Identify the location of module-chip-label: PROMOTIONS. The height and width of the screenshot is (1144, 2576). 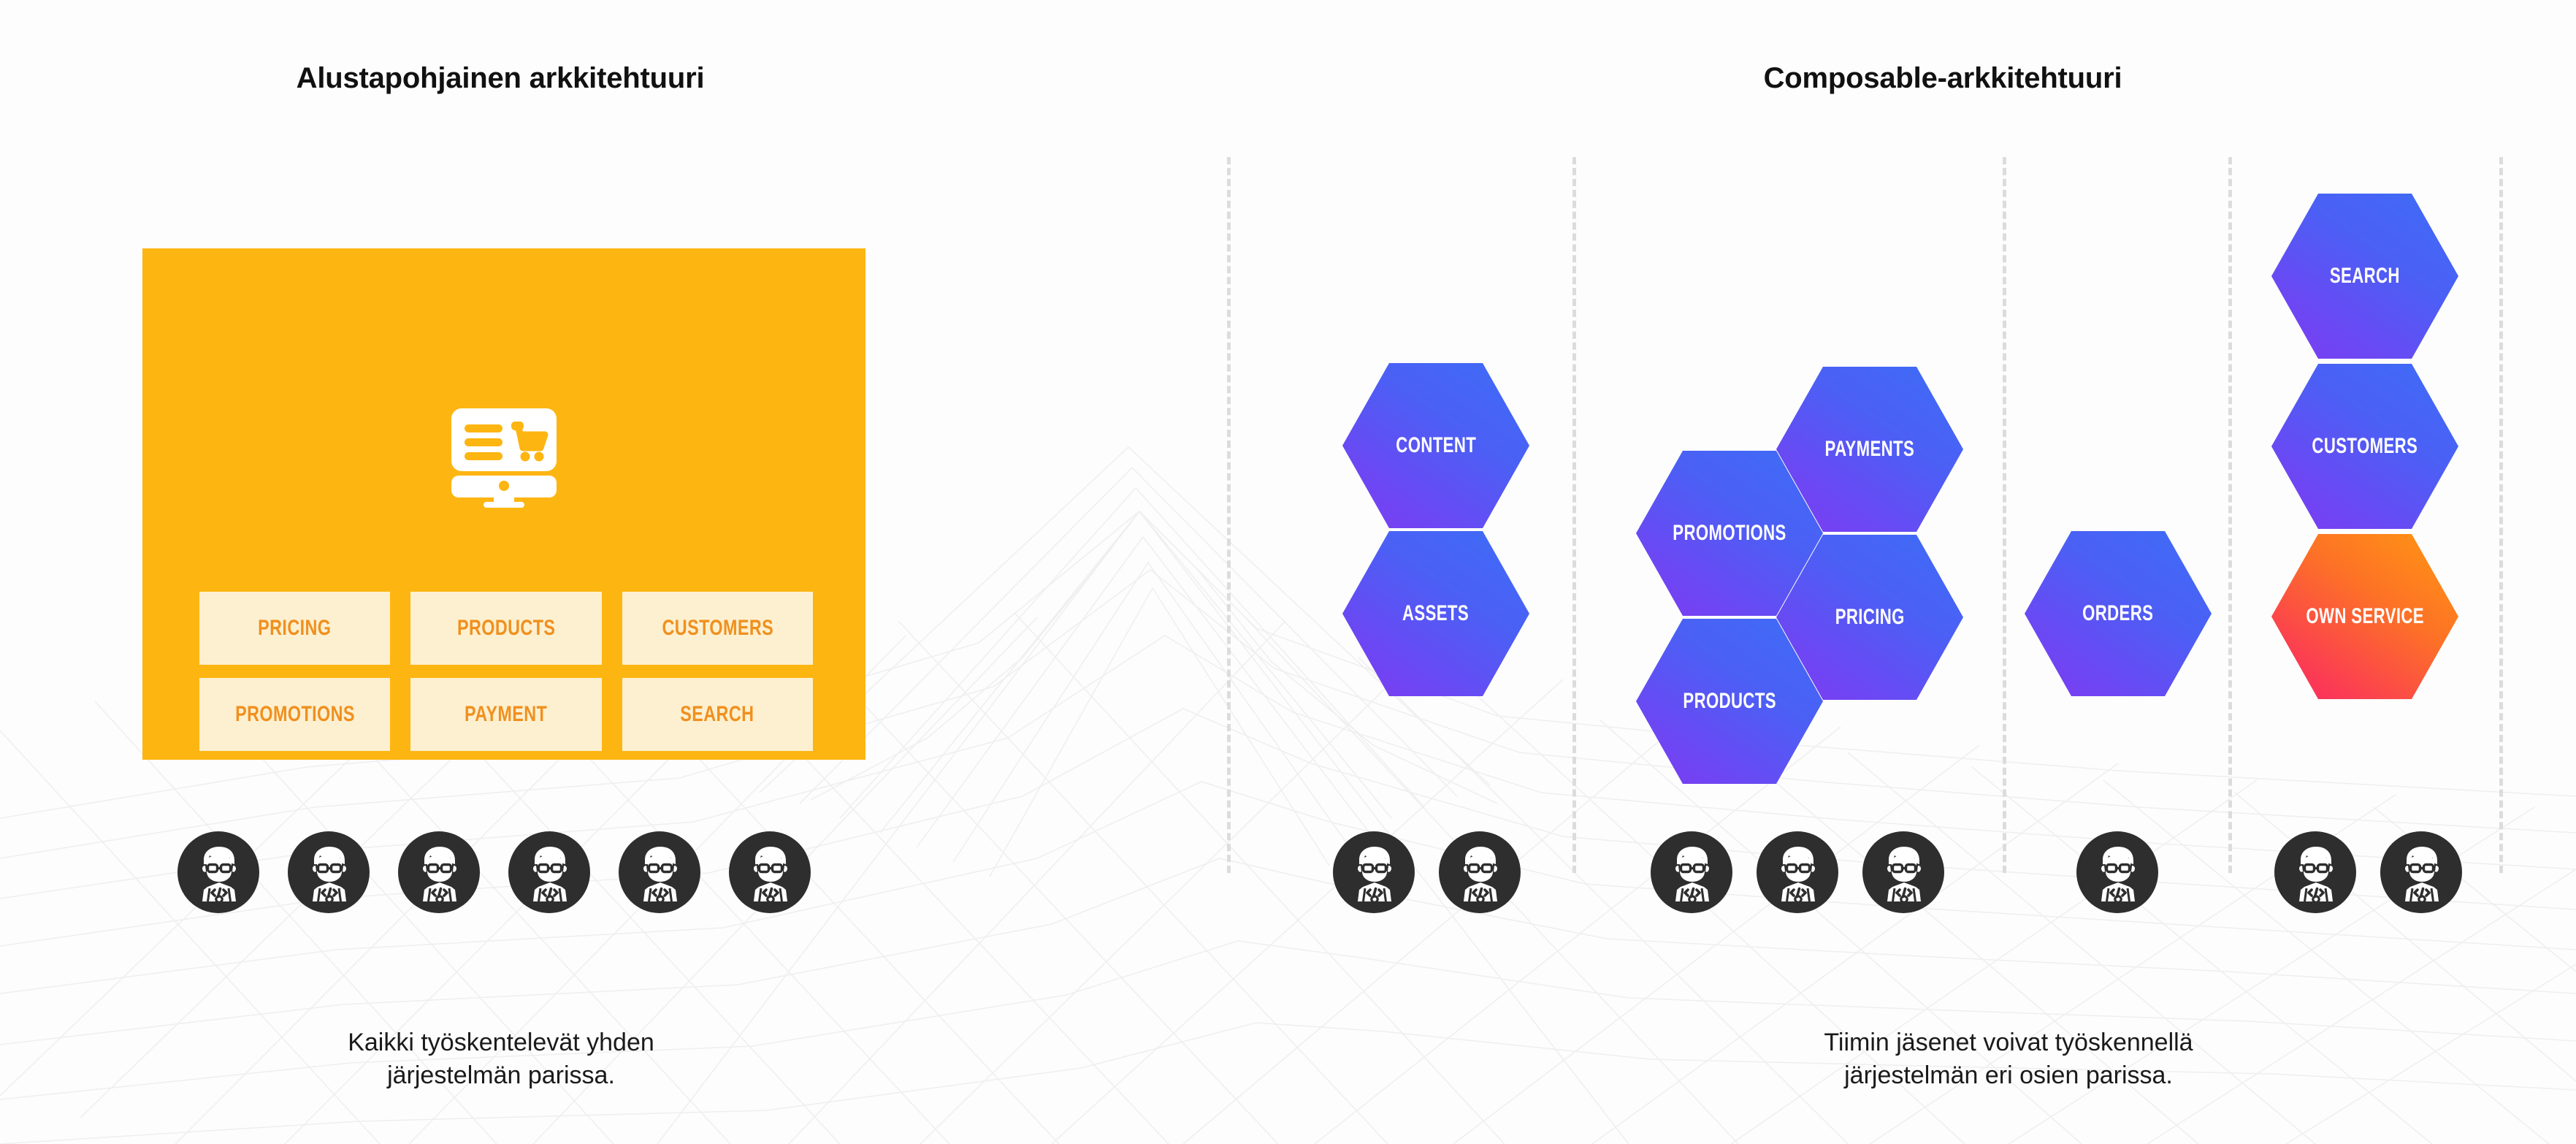
(294, 714).